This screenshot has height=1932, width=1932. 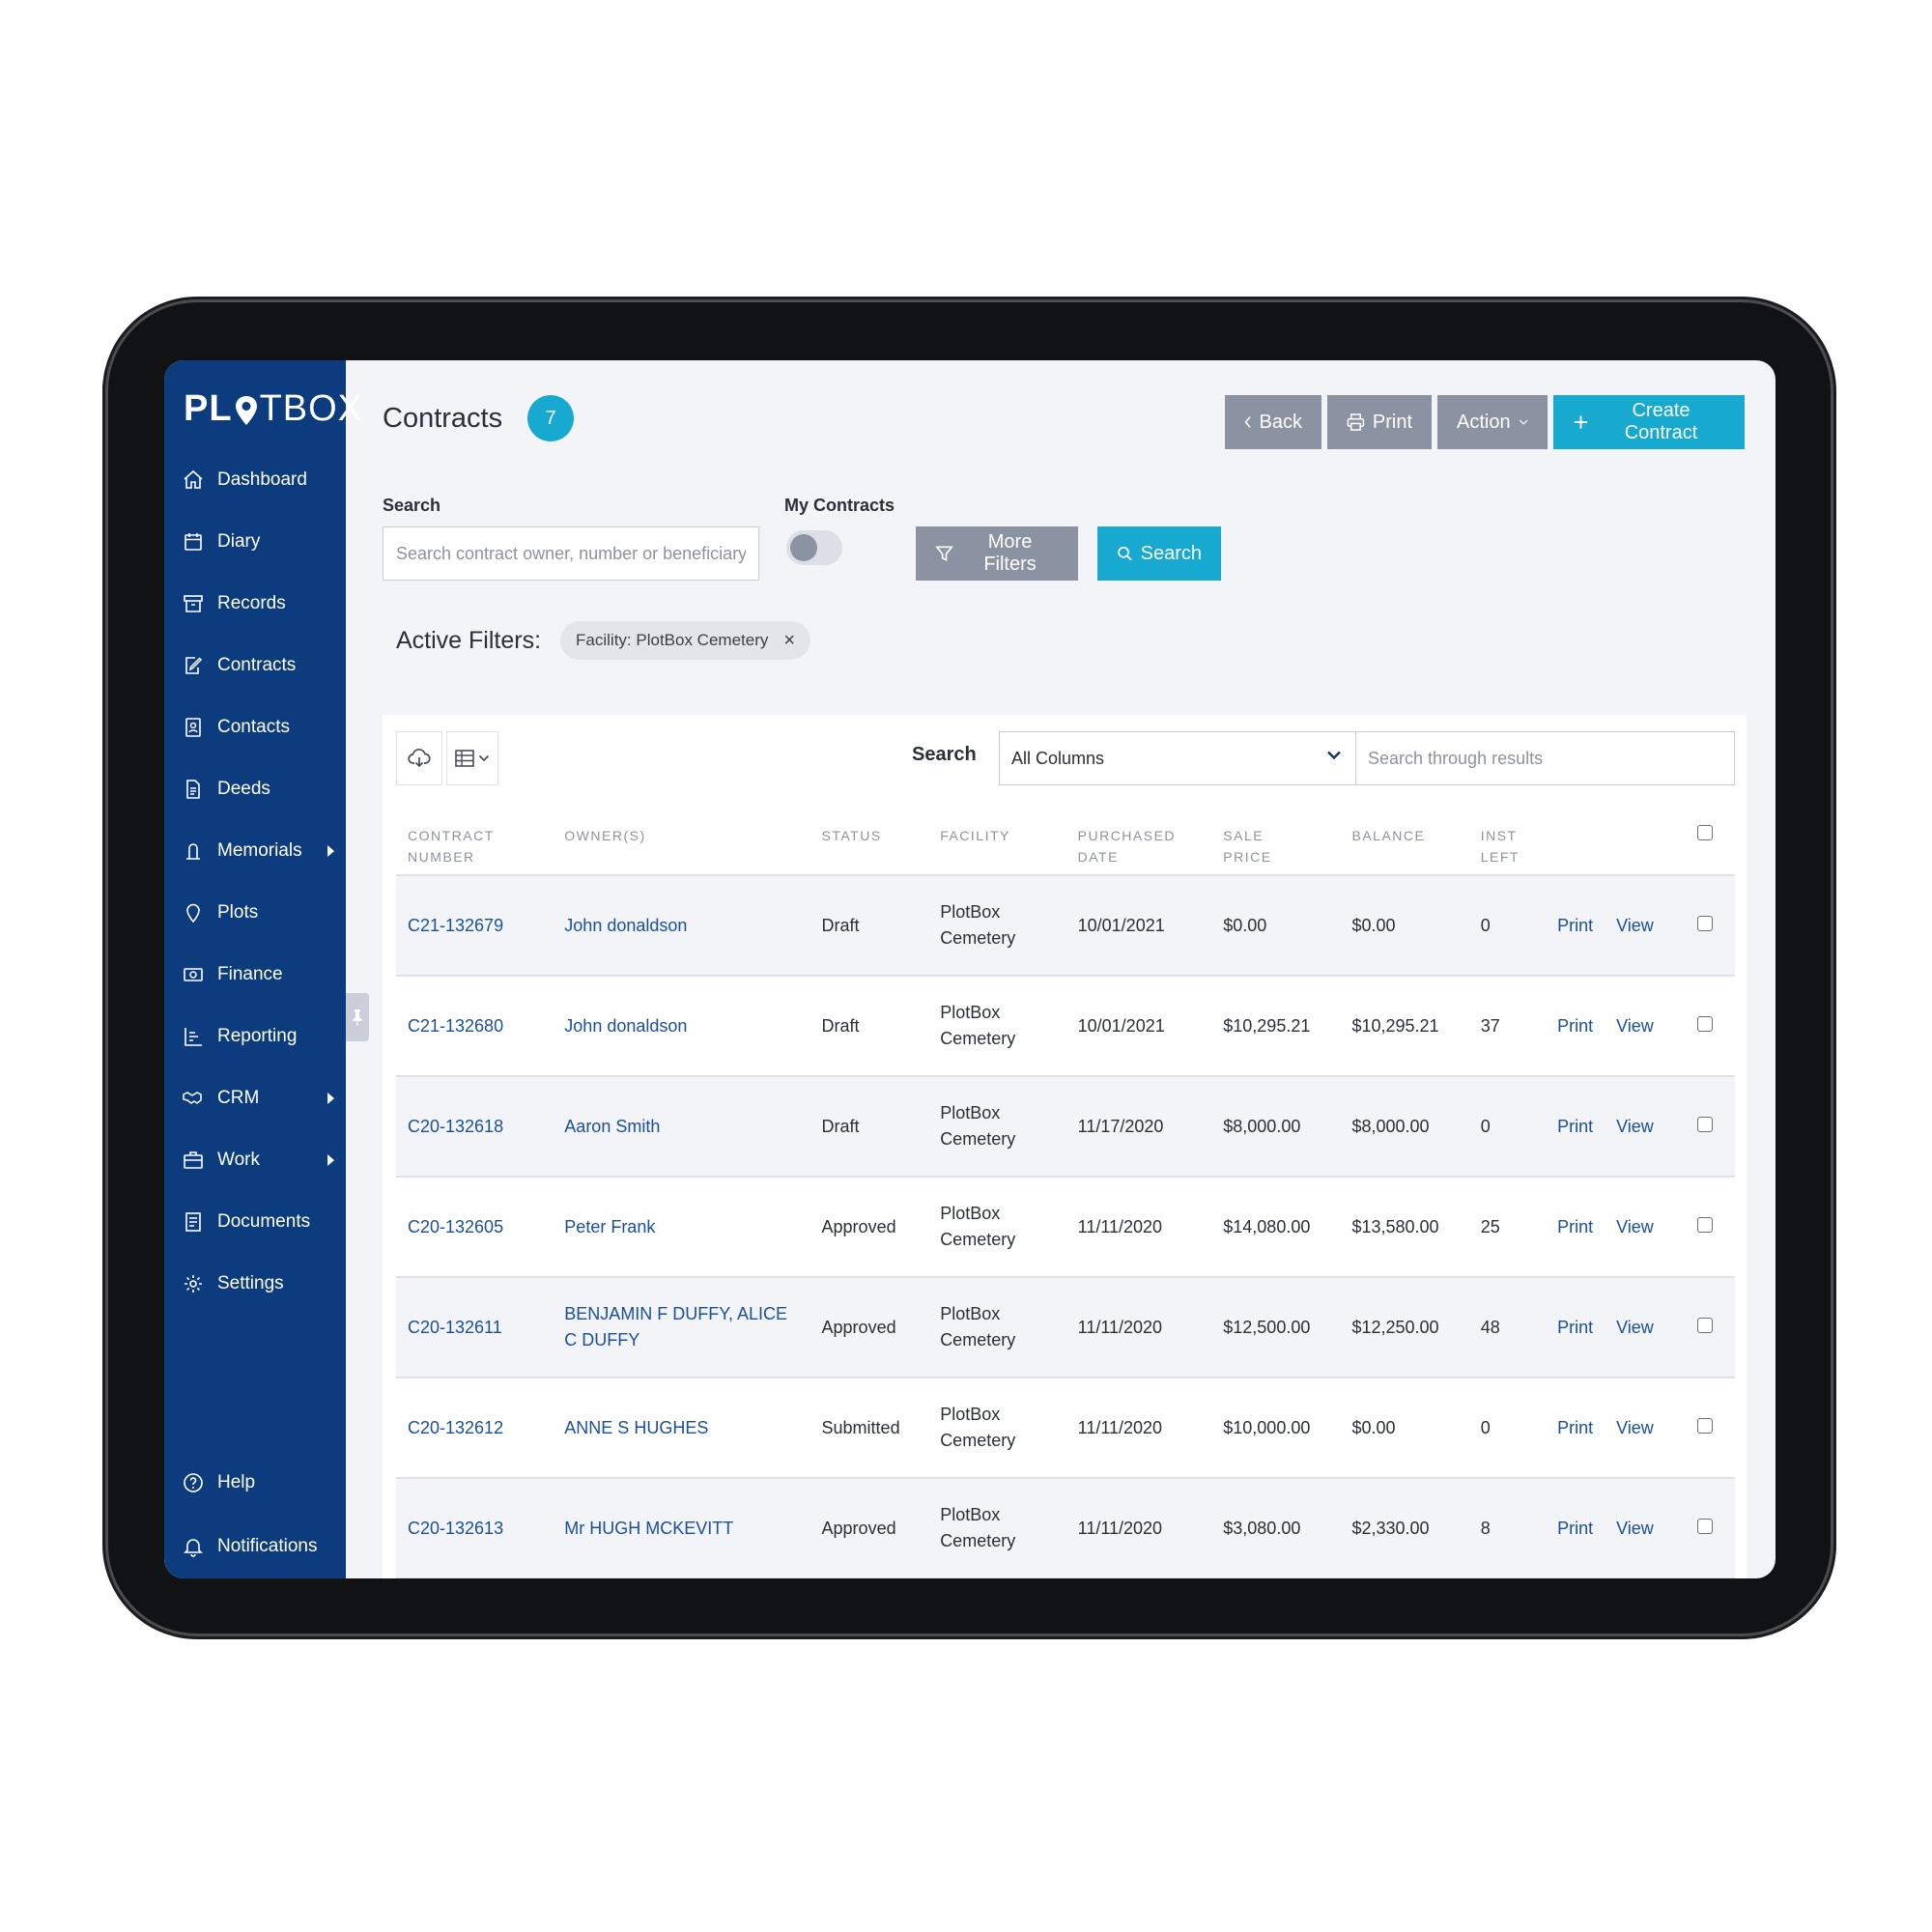 I want to click on my-contracts-toggle, so click(x=814, y=547).